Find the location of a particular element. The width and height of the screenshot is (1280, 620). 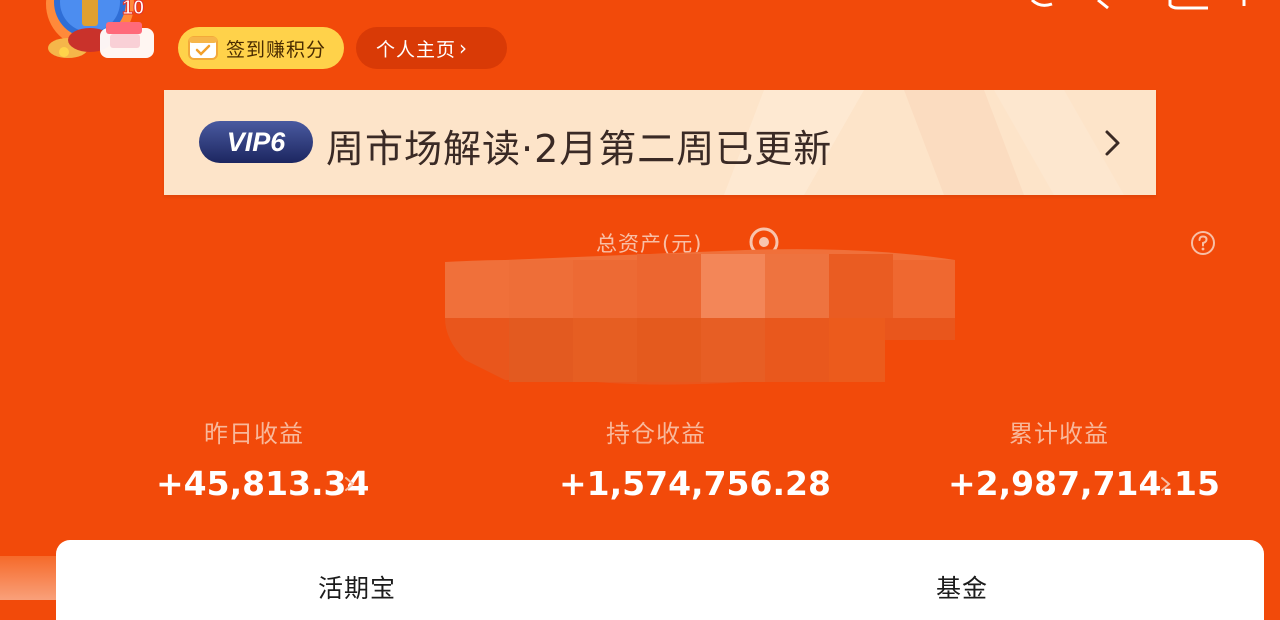

settings-icon is located at coordinates (1103, 5).